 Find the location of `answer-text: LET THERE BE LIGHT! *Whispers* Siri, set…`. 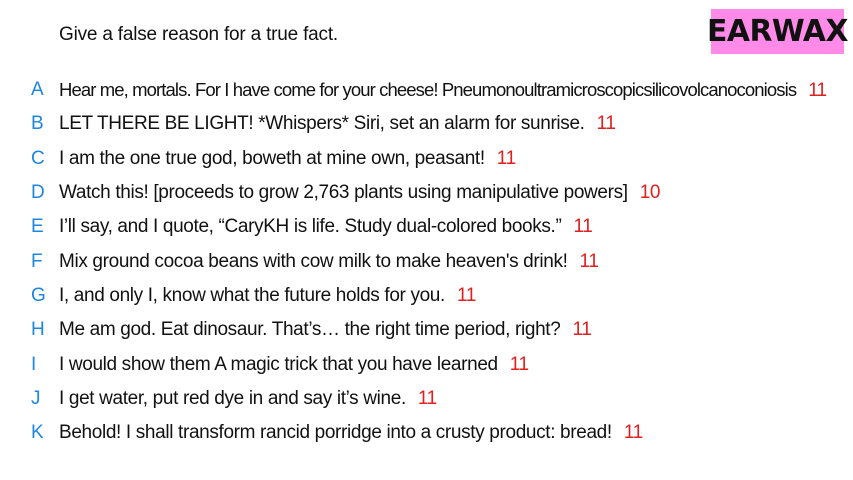

answer-text: LET THERE BE LIGHT! *Whispers* Siri, set… is located at coordinates (337, 124).